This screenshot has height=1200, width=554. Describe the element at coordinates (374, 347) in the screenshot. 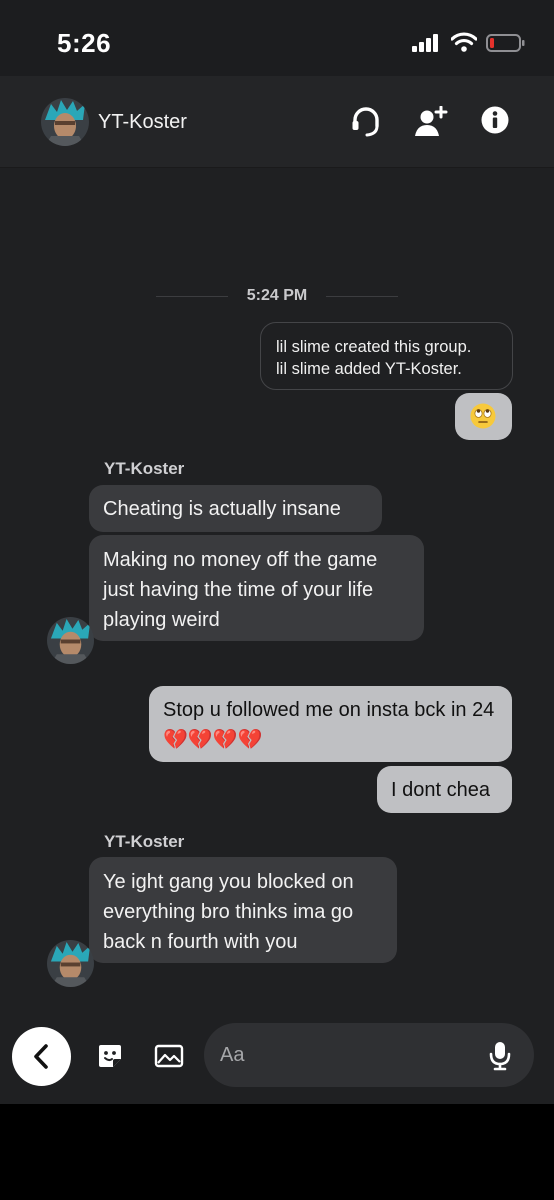

I see `system-note-line: lil slime created this group.` at that location.